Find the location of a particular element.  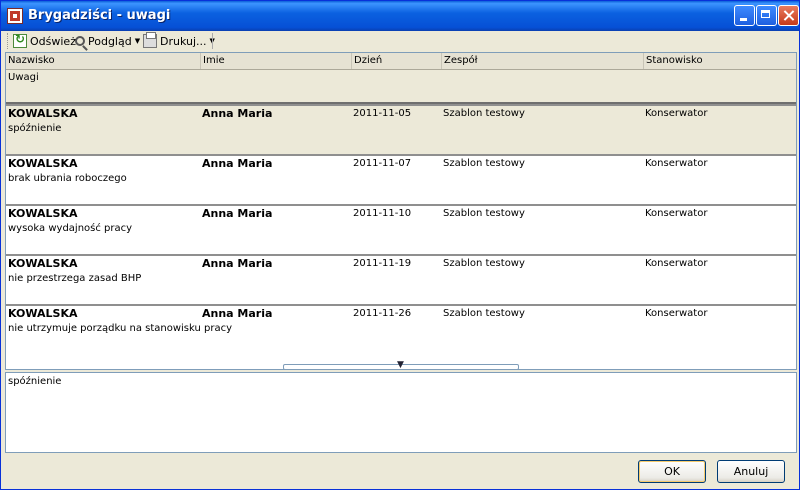

preview-button: Podgląd ▼ is located at coordinates (107, 41).